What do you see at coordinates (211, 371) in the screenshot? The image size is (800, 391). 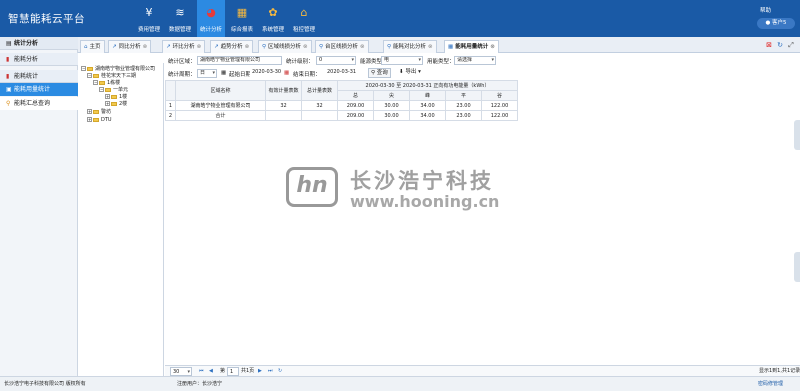 I see `prev-page-icon: ◀` at bounding box center [211, 371].